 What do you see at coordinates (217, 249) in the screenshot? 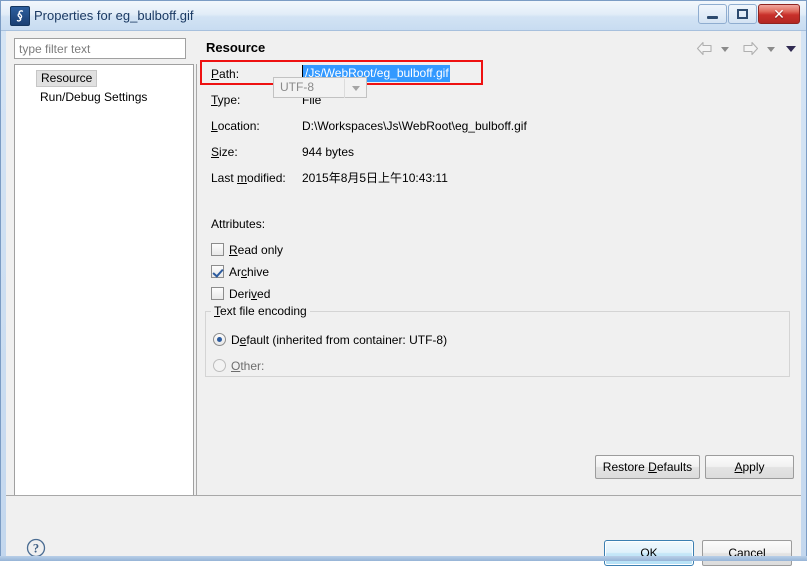
I see `checkbox-read-only-box` at bounding box center [217, 249].